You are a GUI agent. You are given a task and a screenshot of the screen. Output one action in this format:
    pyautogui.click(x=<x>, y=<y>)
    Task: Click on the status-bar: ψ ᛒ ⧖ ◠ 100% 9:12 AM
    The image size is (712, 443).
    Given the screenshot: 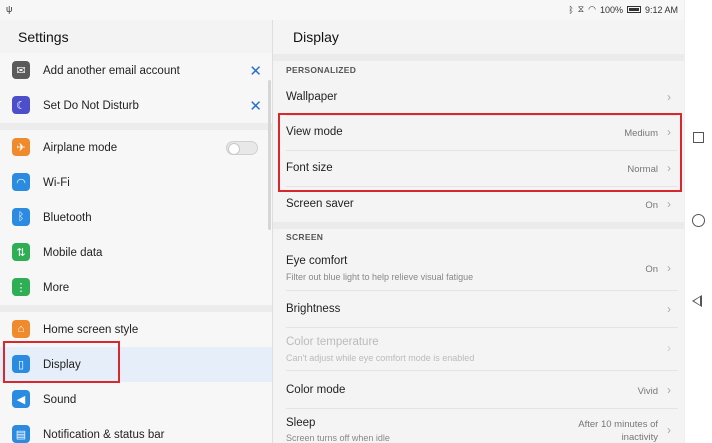 What is the action you would take?
    pyautogui.click(x=342, y=10)
    